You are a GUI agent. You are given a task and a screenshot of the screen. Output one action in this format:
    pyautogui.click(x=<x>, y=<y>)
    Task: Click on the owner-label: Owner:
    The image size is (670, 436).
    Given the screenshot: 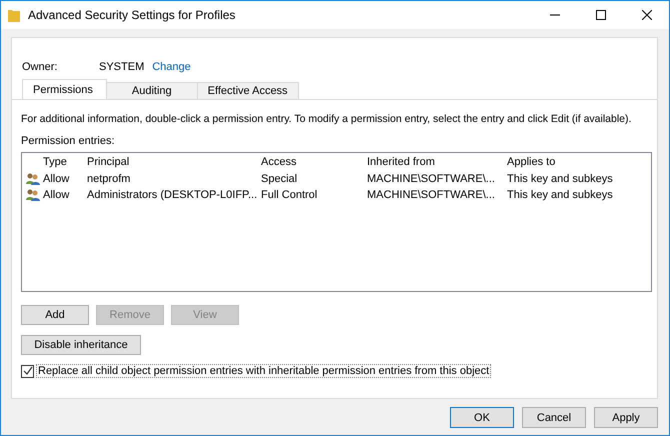 What is the action you would take?
    pyautogui.click(x=40, y=67)
    